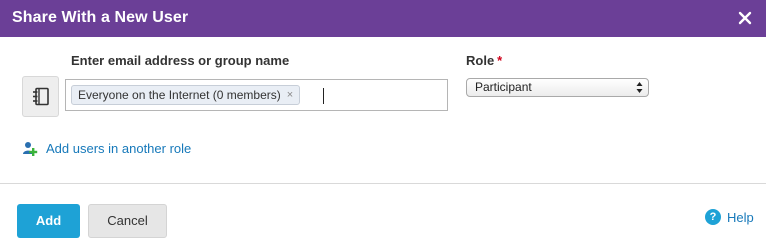 Image resolution: width=766 pixels, height=248 pixels. Describe the element at coordinates (383, 183) in the screenshot. I see `footer-divider` at that location.